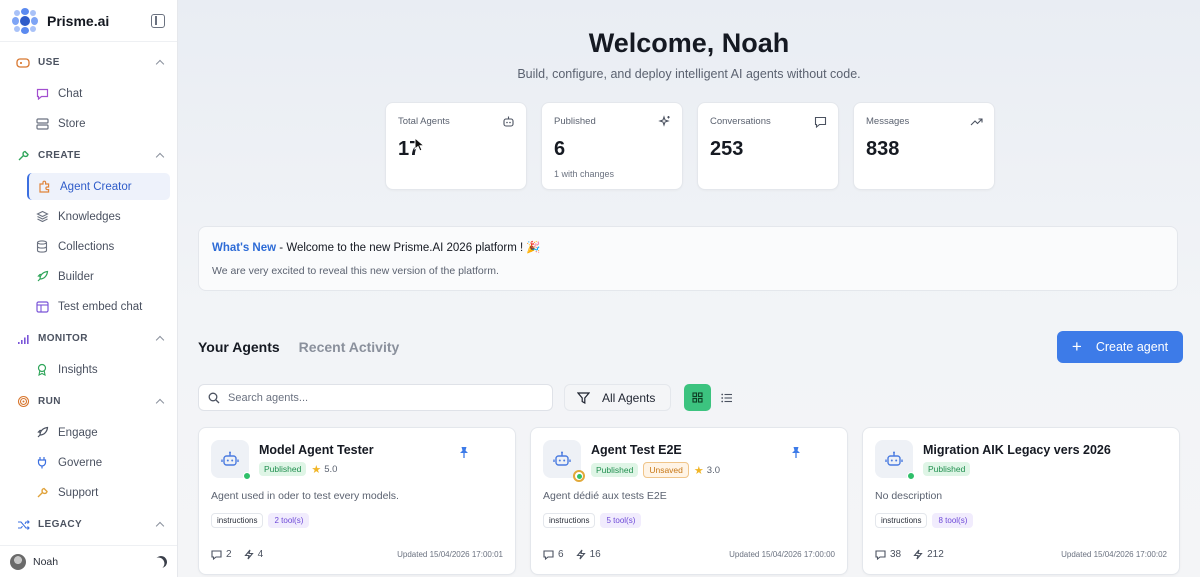  What do you see at coordinates (88, 561) in the screenshot?
I see `user-bar: Noah` at bounding box center [88, 561].